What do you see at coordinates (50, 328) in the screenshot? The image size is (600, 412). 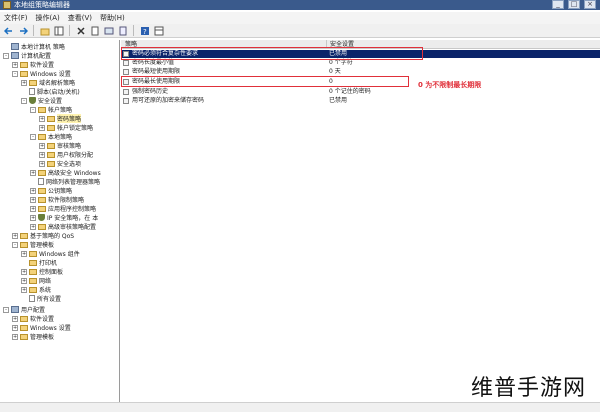 I see `tree-node-label: Windows 设置` at bounding box center [50, 328].